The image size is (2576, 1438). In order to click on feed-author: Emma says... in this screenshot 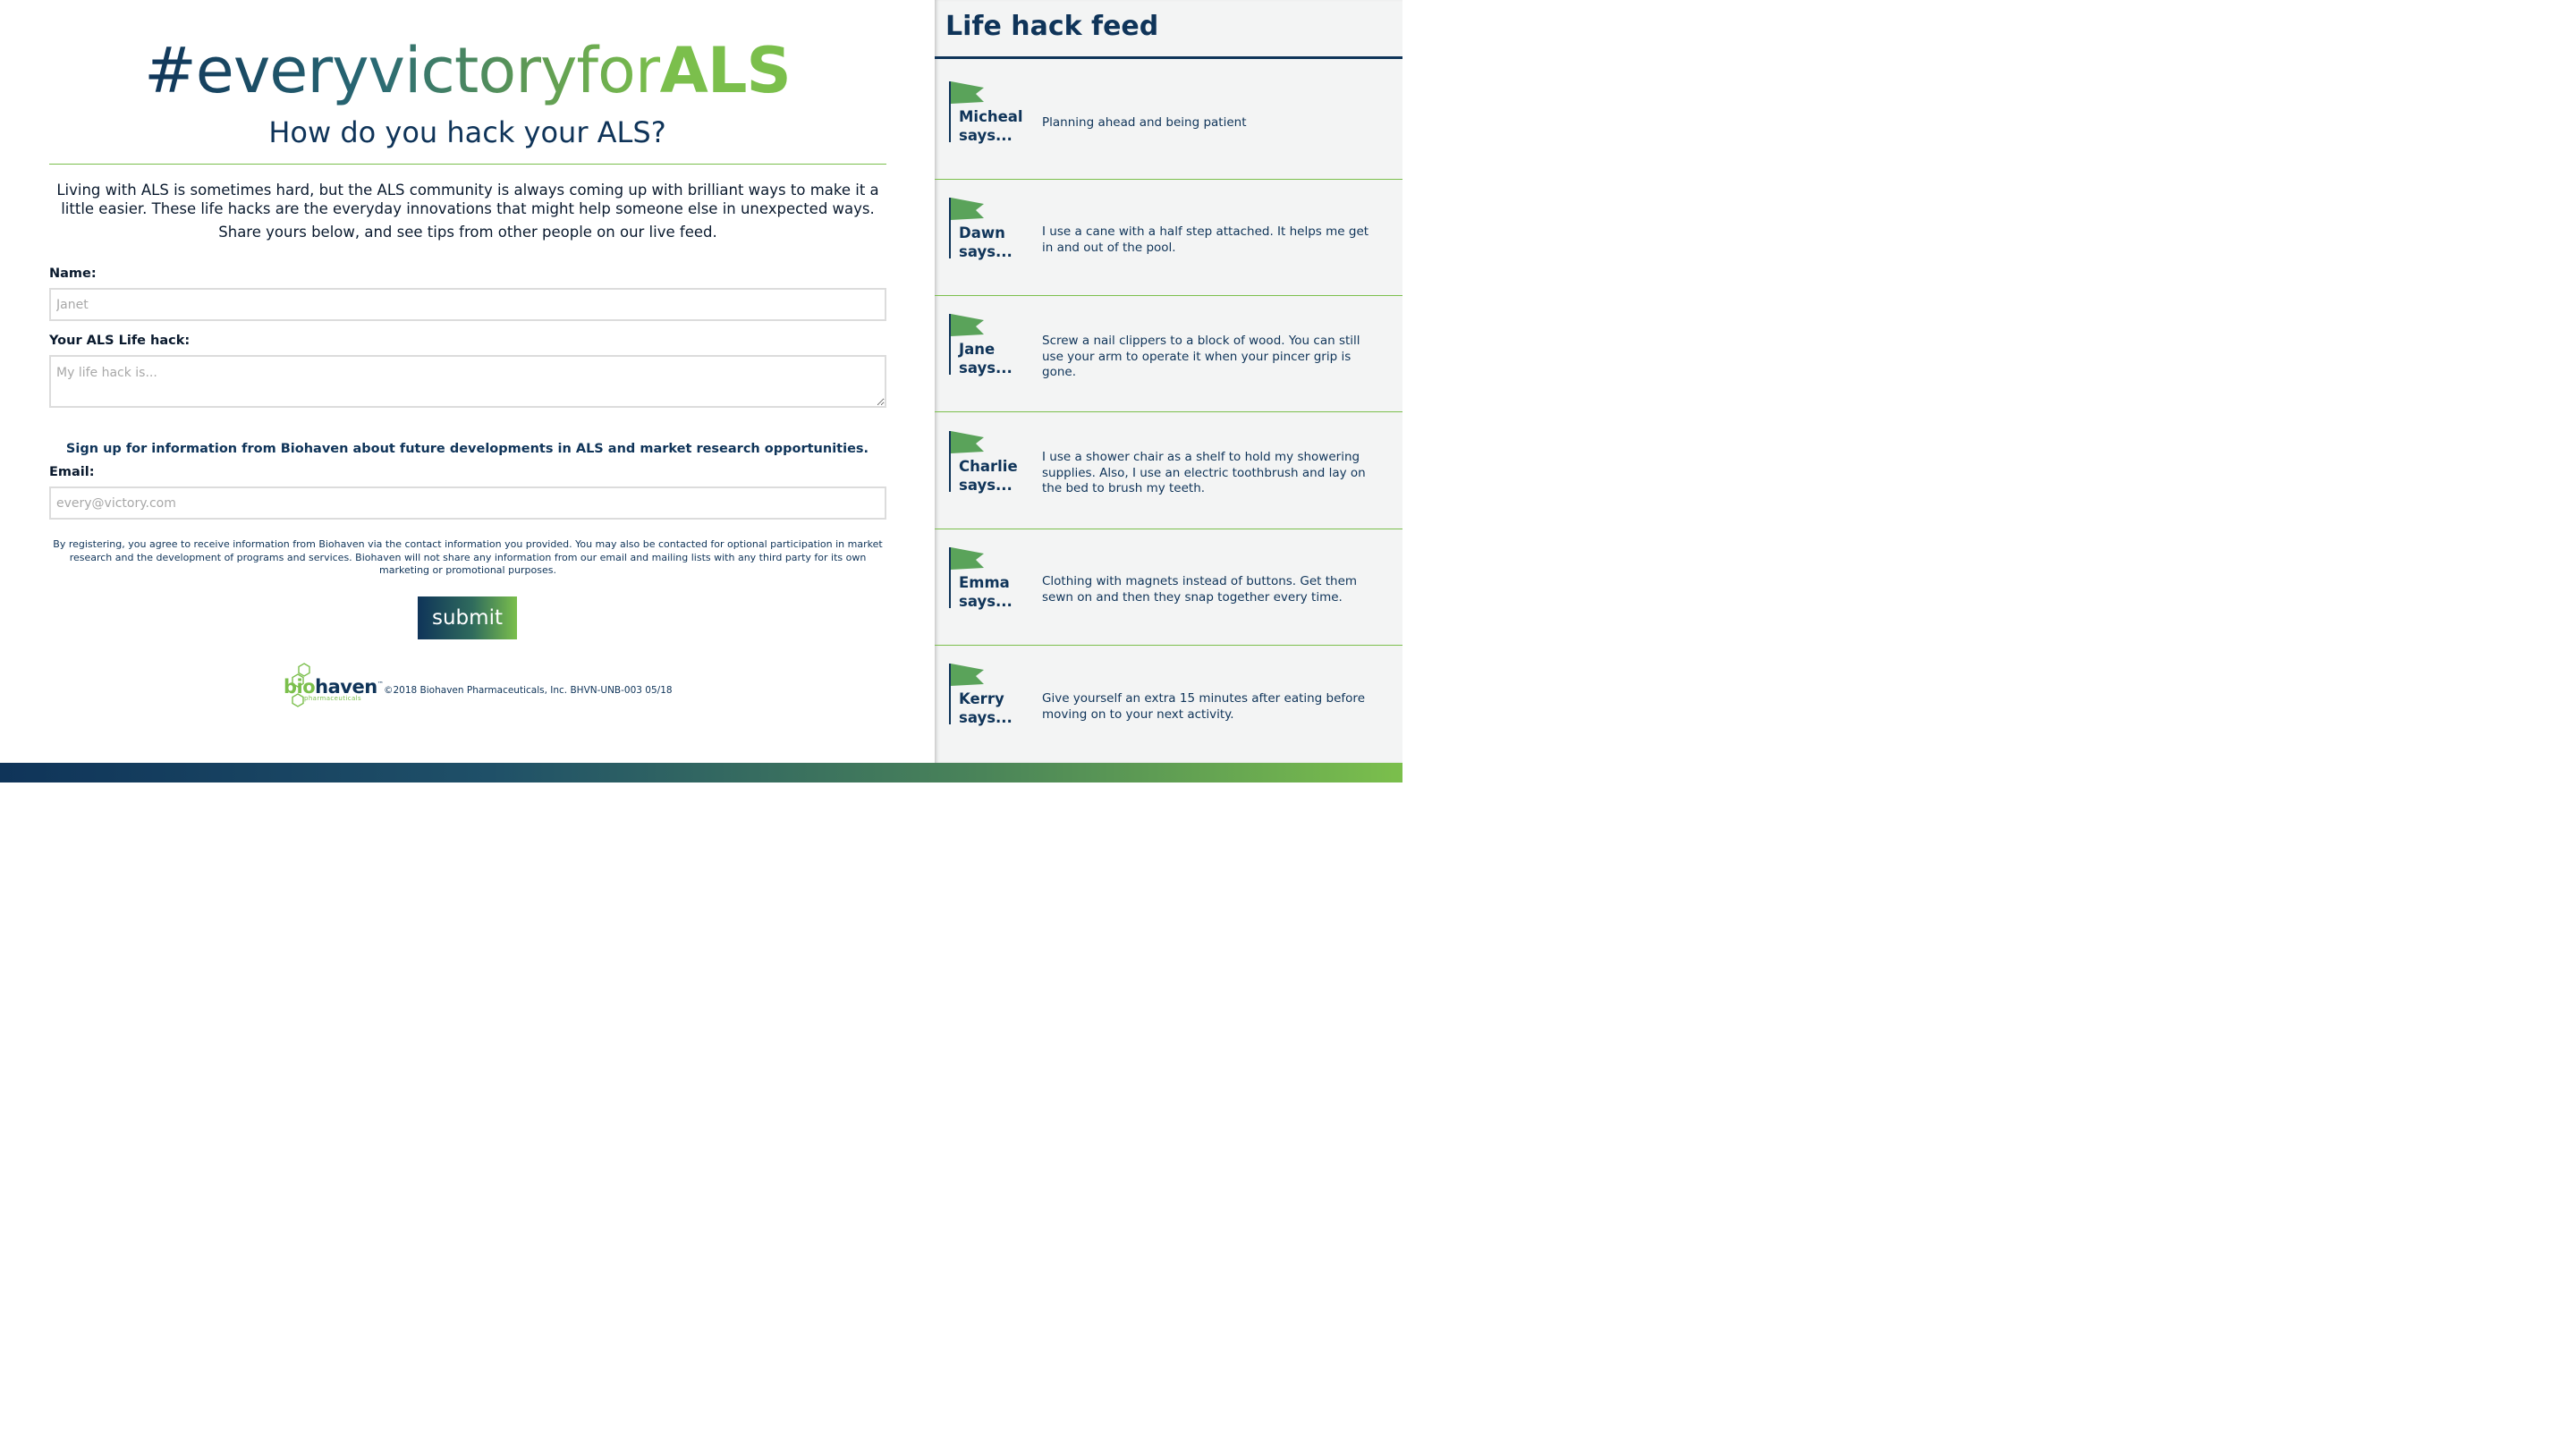, I will do `click(986, 592)`.